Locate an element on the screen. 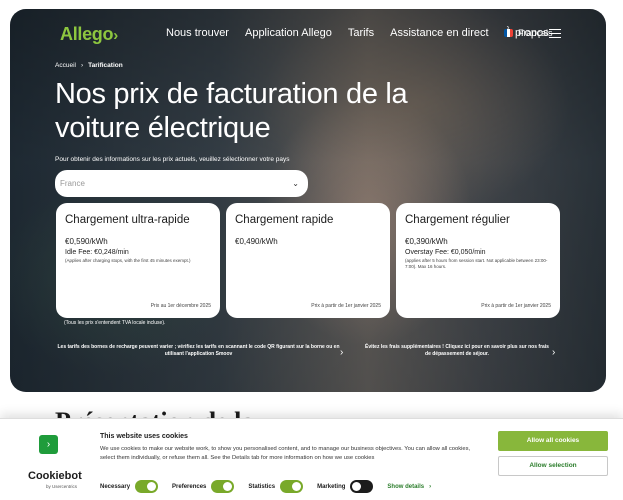  chevron-down-icon: ⌄ is located at coordinates (295, 183).